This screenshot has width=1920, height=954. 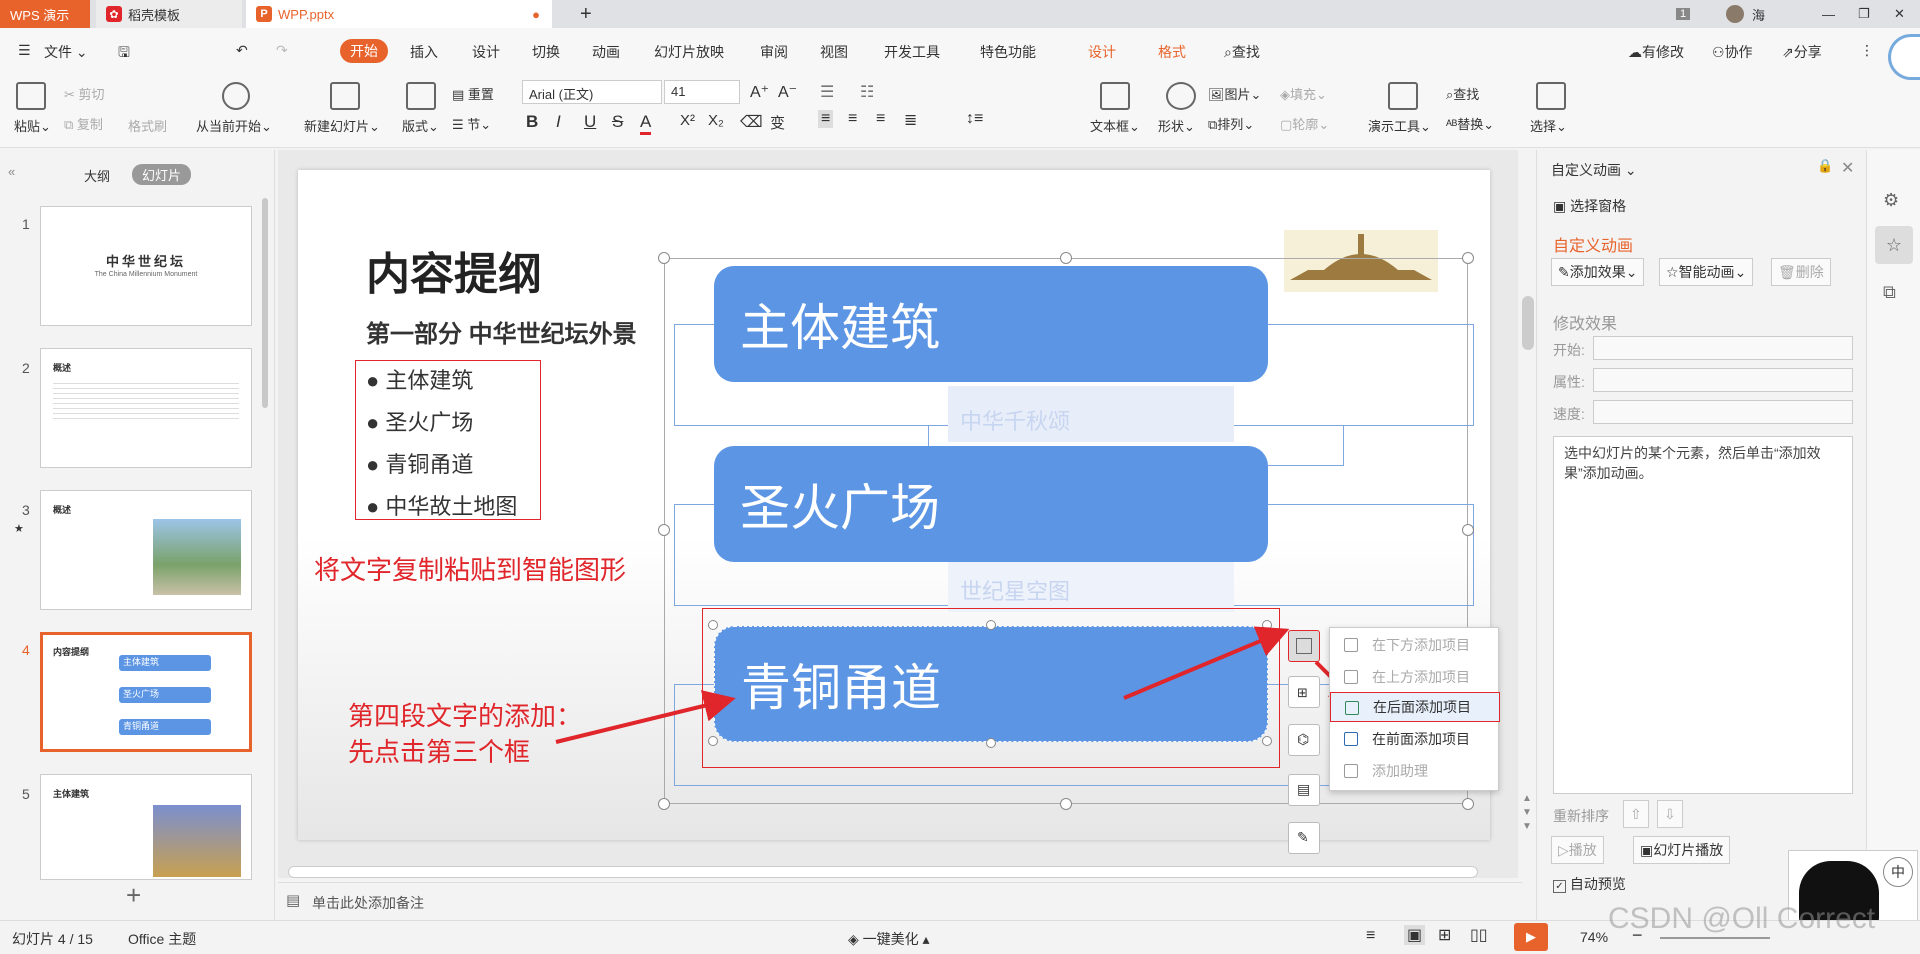 What do you see at coordinates (900, 900) in the screenshot?
I see `notes-bar: ▤ 单击此处添加备注` at bounding box center [900, 900].